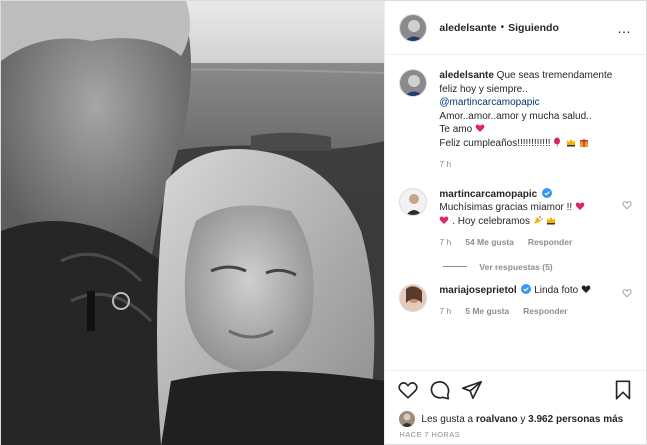  Describe the element at coordinates (472, 390) in the screenshot. I see `share-icon` at that location.